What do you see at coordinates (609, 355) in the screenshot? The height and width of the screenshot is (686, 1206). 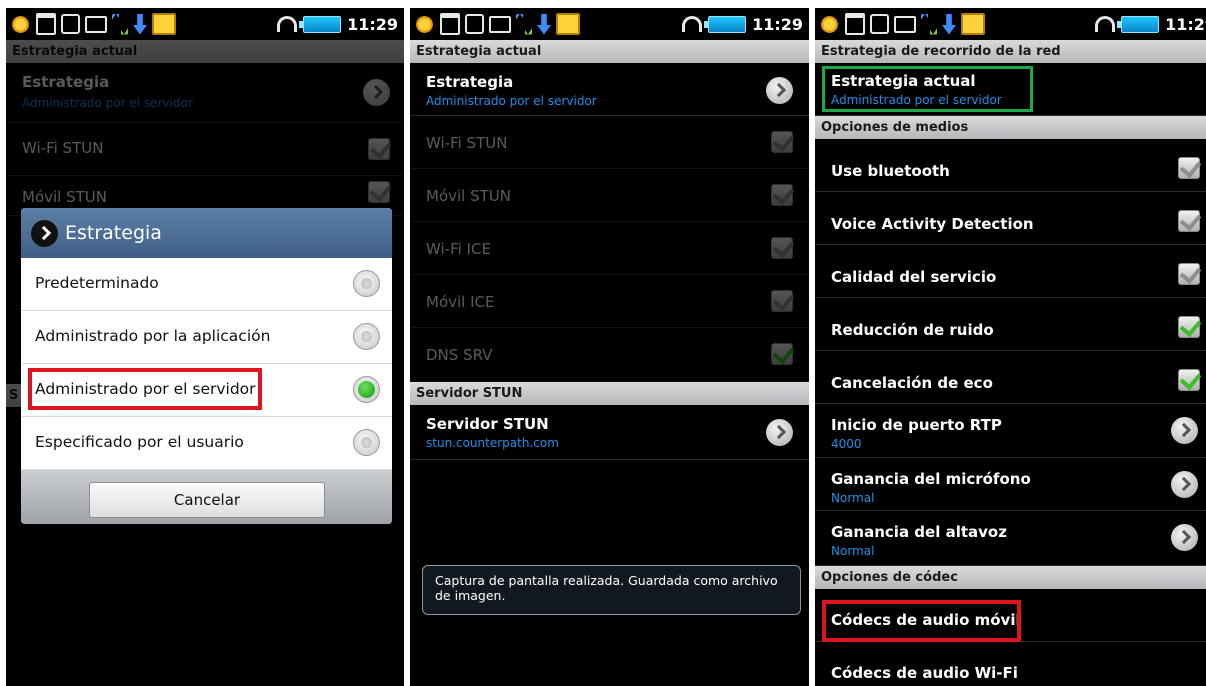 I see `dns-srv-row: DNS SRV` at bounding box center [609, 355].